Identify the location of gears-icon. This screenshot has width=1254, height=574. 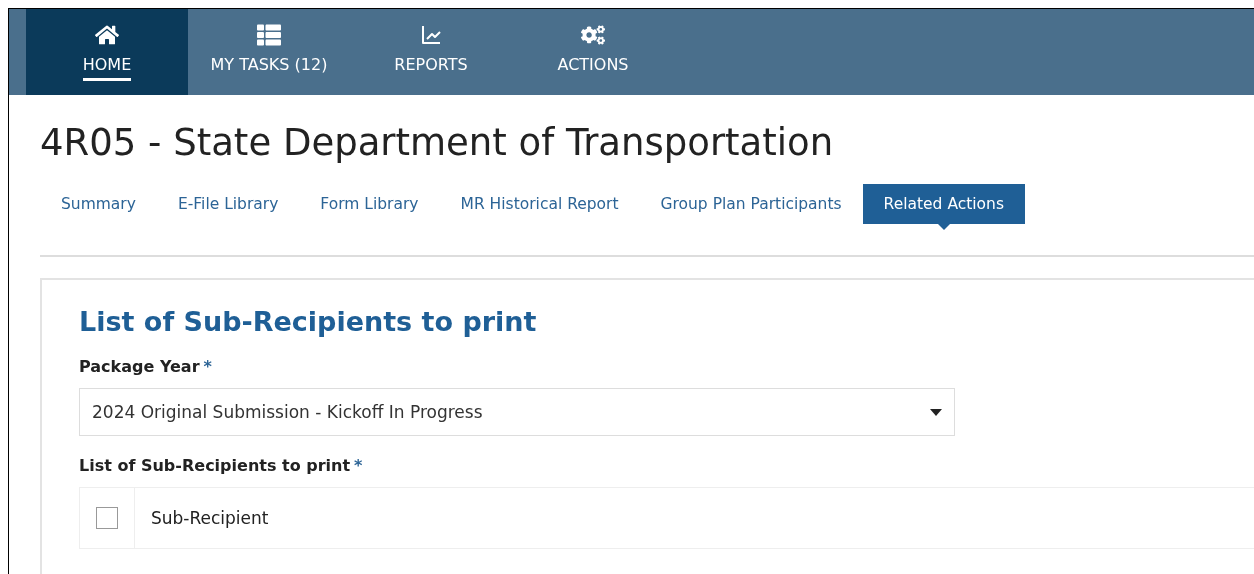
(593, 35).